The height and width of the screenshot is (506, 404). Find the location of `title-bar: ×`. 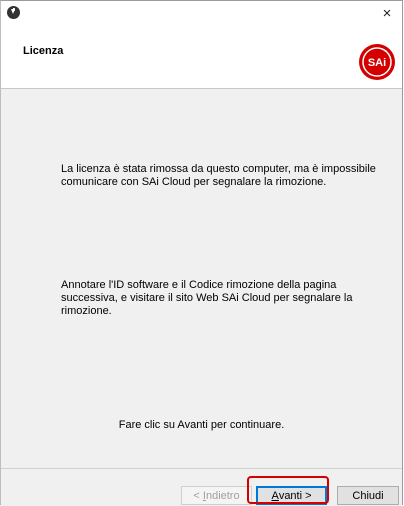

title-bar: × is located at coordinates (201, 13).